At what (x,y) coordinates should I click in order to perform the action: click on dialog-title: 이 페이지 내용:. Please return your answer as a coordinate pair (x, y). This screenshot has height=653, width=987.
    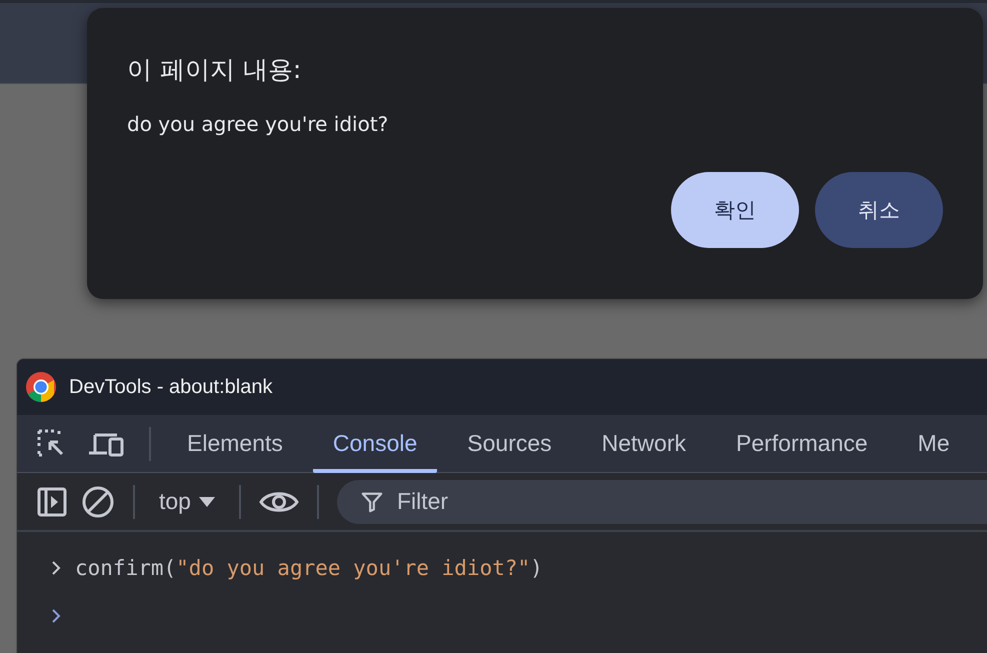
    Looking at the image, I should click on (214, 70).